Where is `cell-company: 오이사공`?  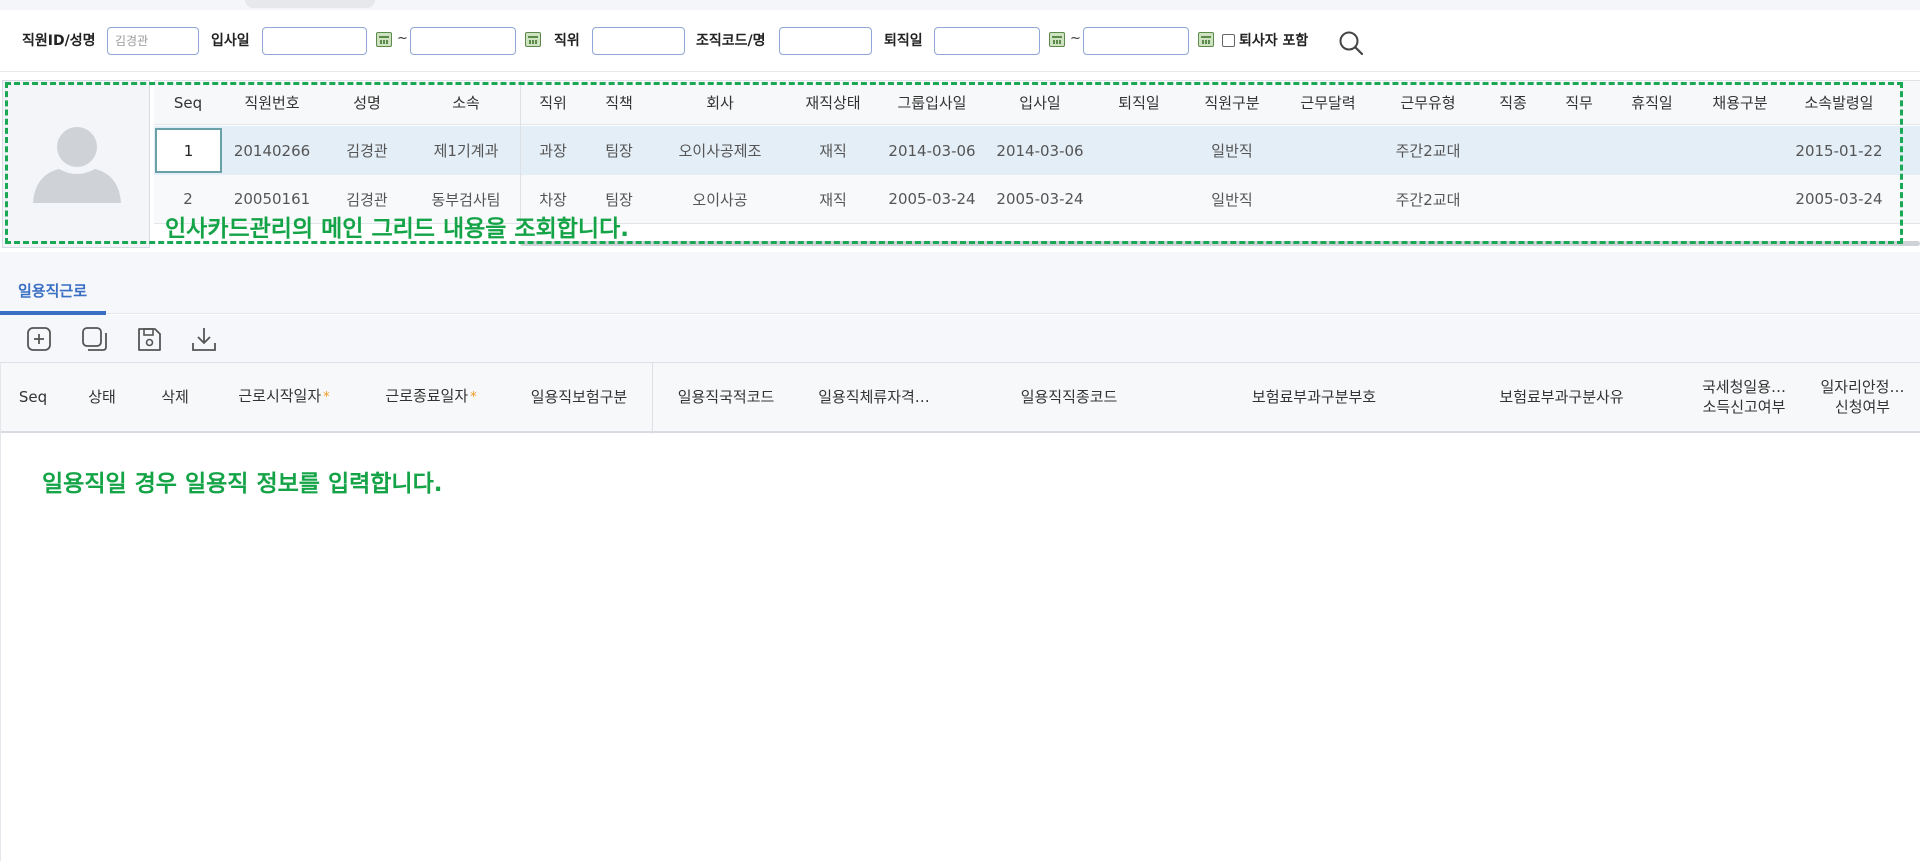 cell-company: 오이사공 is located at coordinates (720, 199).